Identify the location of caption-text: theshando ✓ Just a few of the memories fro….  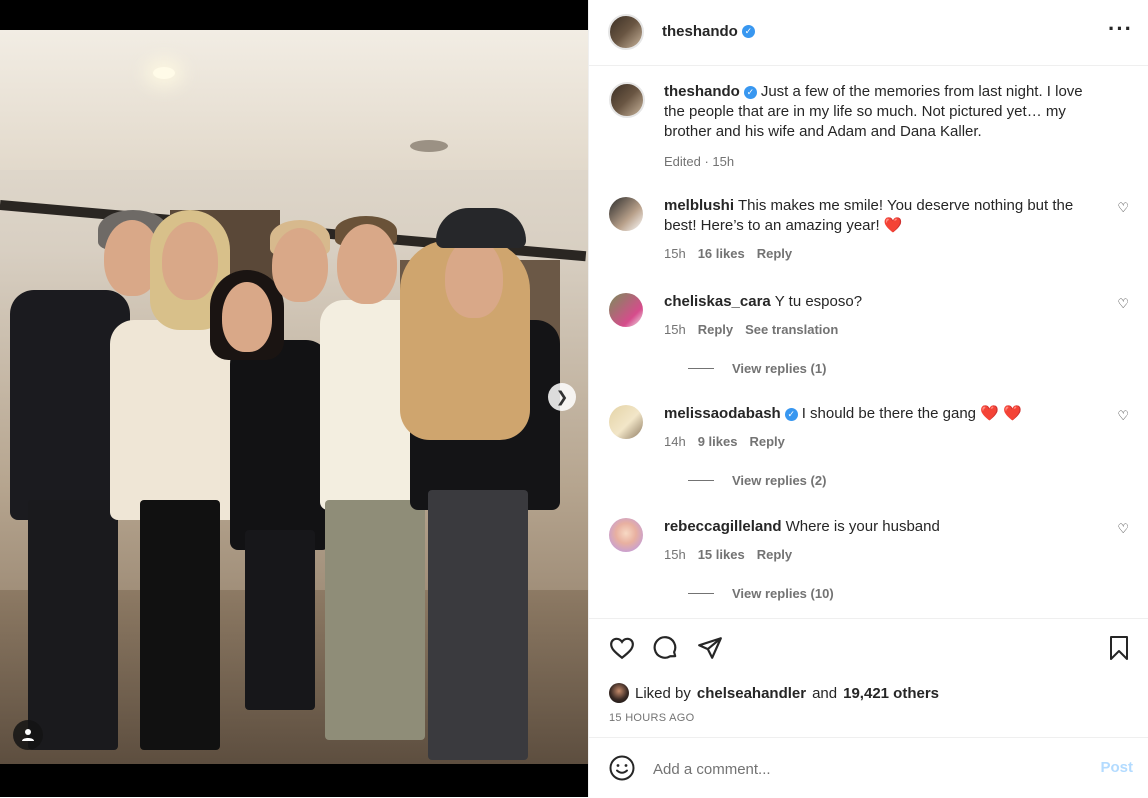
(884, 112).